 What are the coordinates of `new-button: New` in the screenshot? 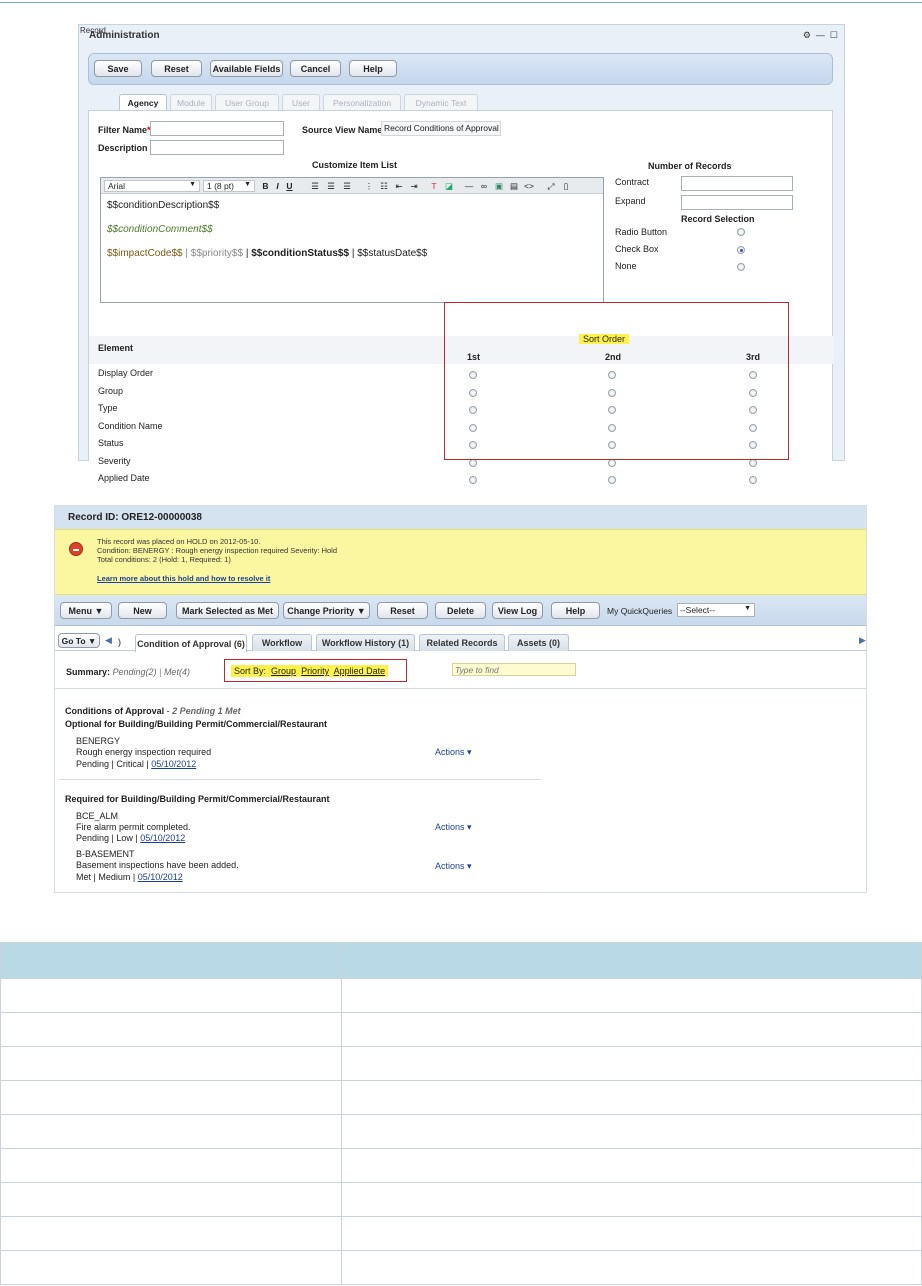 It's located at (142, 610).